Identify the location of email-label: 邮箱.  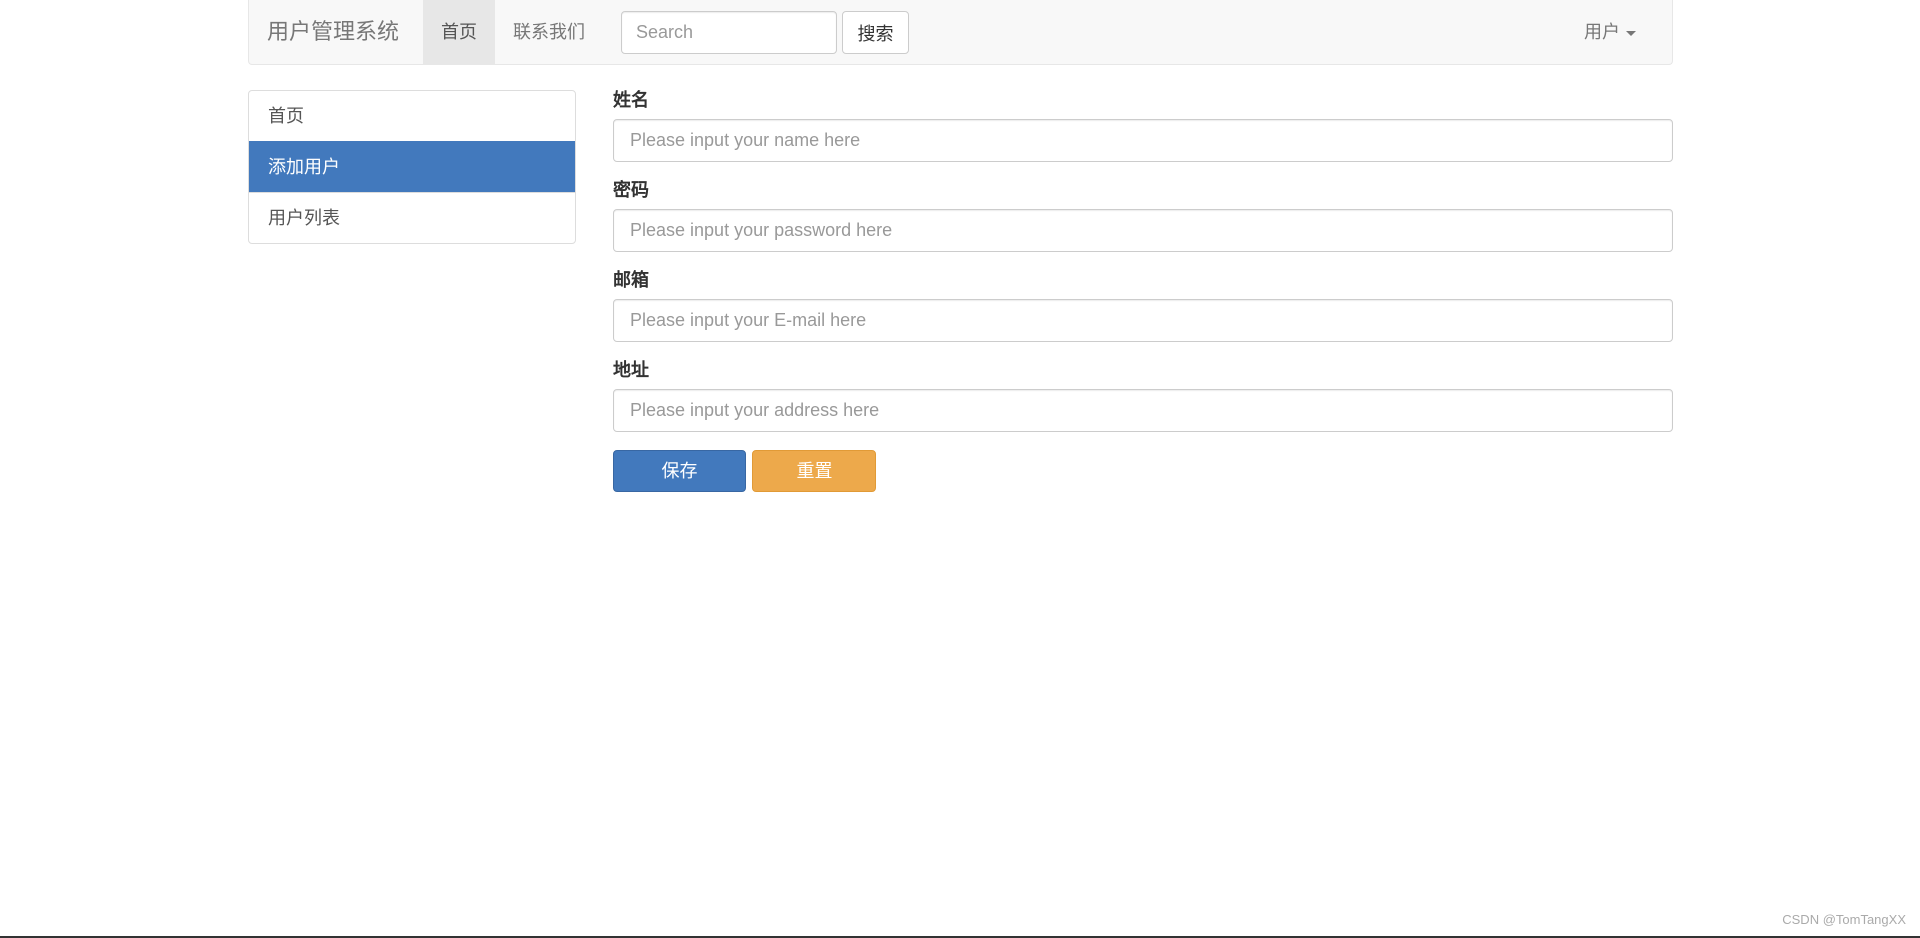
(631, 280).